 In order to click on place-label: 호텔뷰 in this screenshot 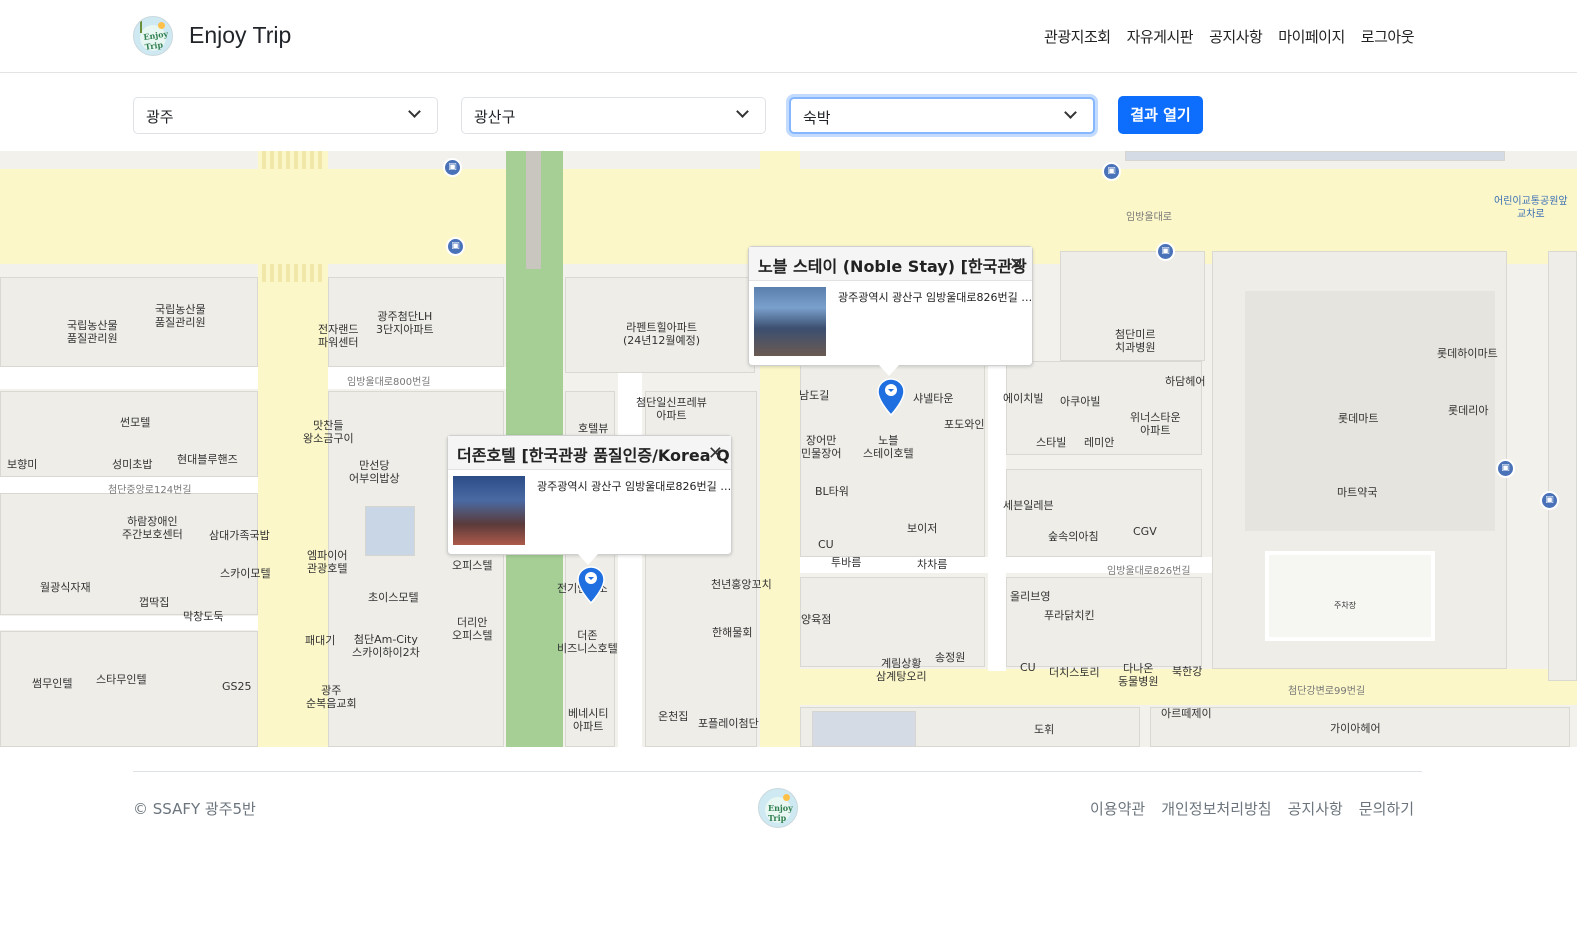, I will do `click(593, 428)`.